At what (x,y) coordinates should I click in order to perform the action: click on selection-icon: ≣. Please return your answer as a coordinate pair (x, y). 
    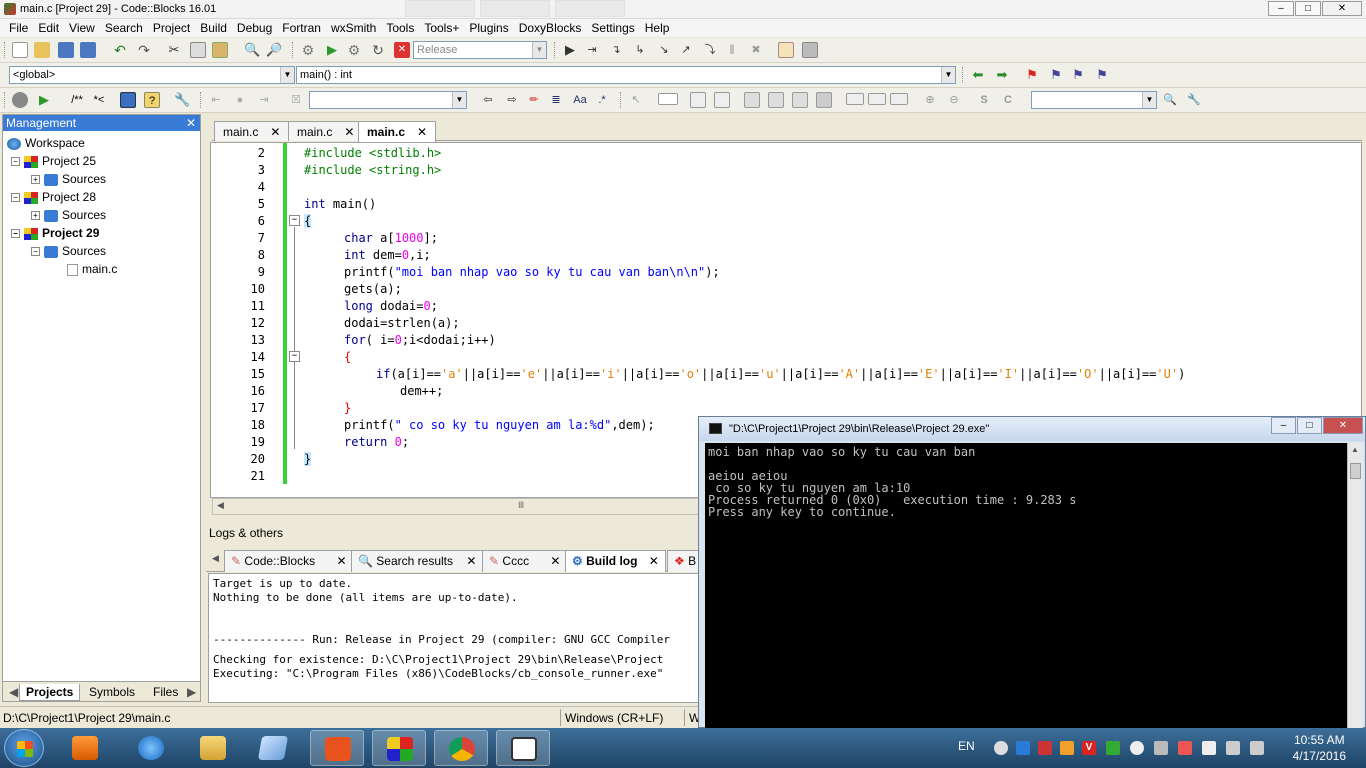
    Looking at the image, I should click on (556, 100).